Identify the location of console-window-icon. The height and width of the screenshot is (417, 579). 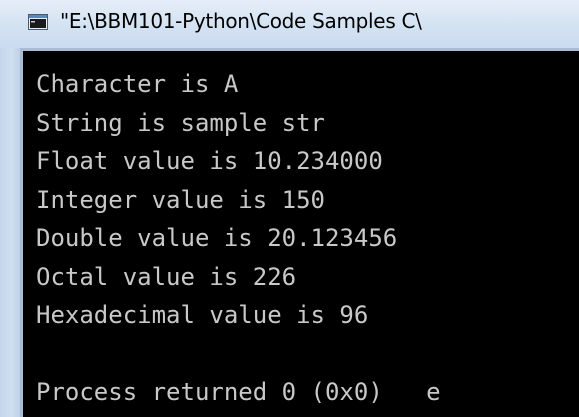
(38, 22).